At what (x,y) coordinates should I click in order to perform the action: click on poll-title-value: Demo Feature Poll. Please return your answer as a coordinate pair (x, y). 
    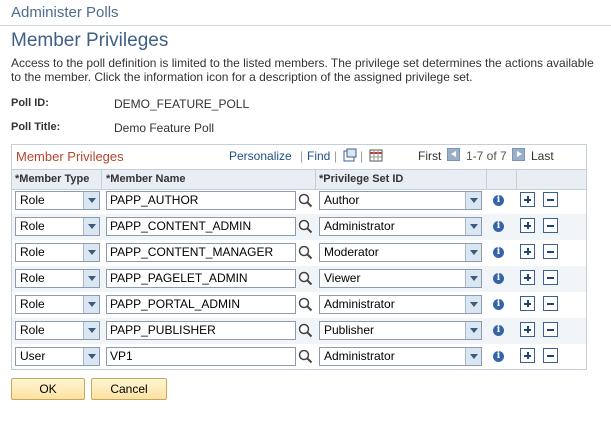
    Looking at the image, I should click on (164, 128).